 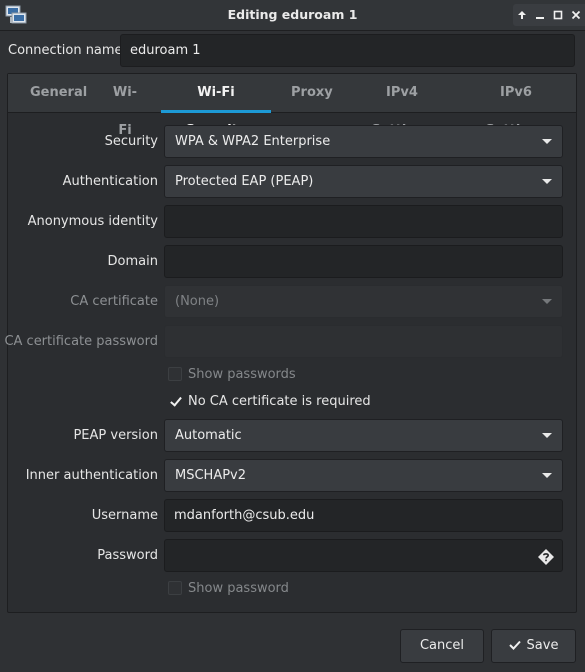 What do you see at coordinates (546, 562) in the screenshot?
I see `question-diamond-icon` at bounding box center [546, 562].